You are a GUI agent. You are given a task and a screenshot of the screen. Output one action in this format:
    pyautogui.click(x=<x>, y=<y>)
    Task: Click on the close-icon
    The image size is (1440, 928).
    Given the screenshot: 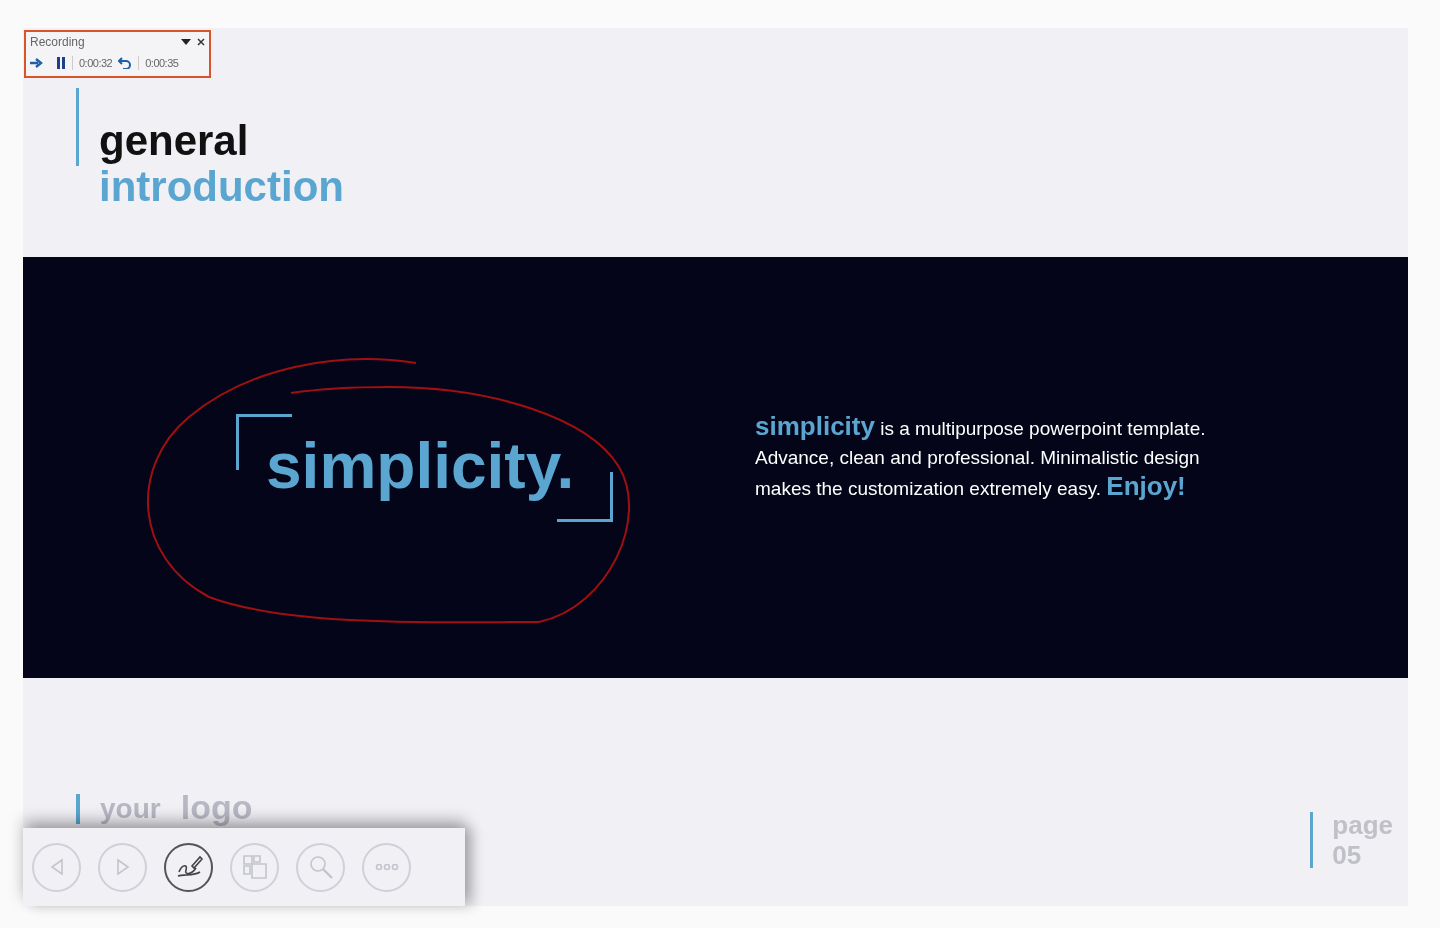 What is the action you would take?
    pyautogui.click(x=201, y=42)
    